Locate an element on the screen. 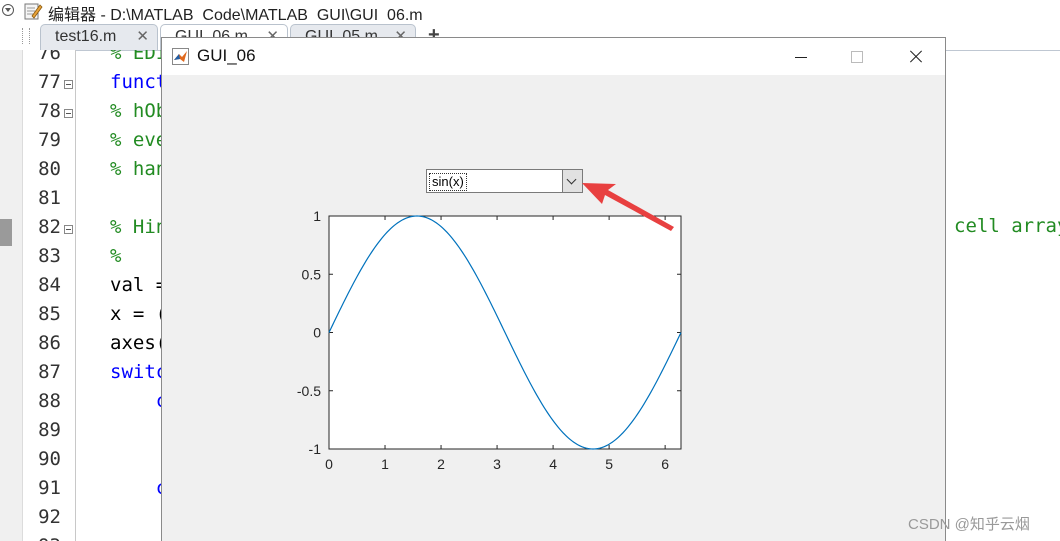  tab-test16: test16.m ✕ is located at coordinates (99, 37).